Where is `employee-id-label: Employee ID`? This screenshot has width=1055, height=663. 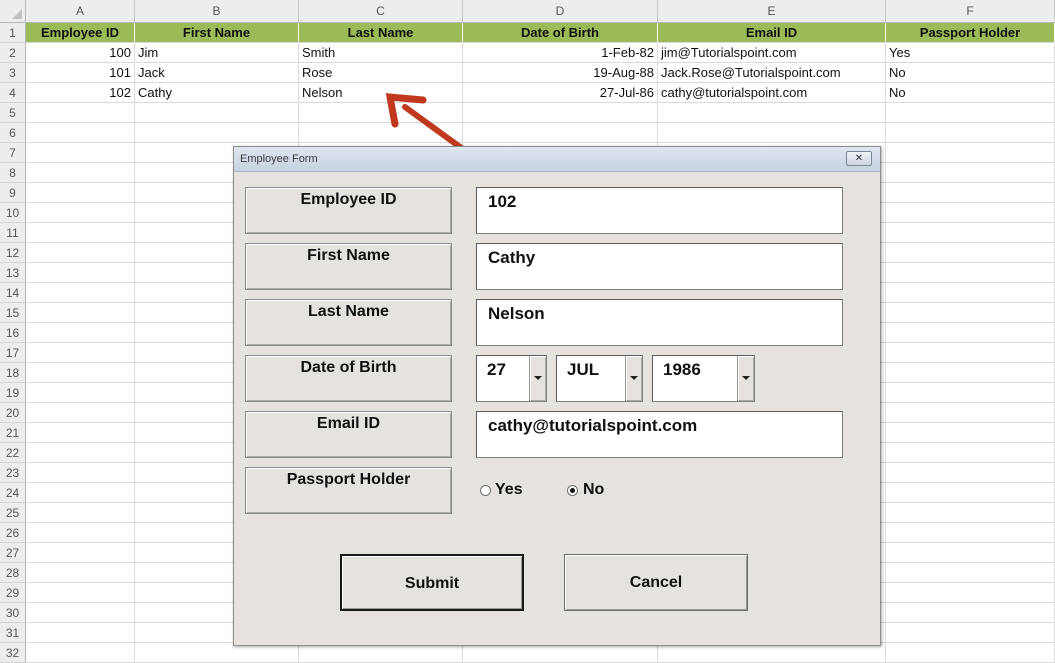
employee-id-label: Employee ID is located at coordinates (348, 210).